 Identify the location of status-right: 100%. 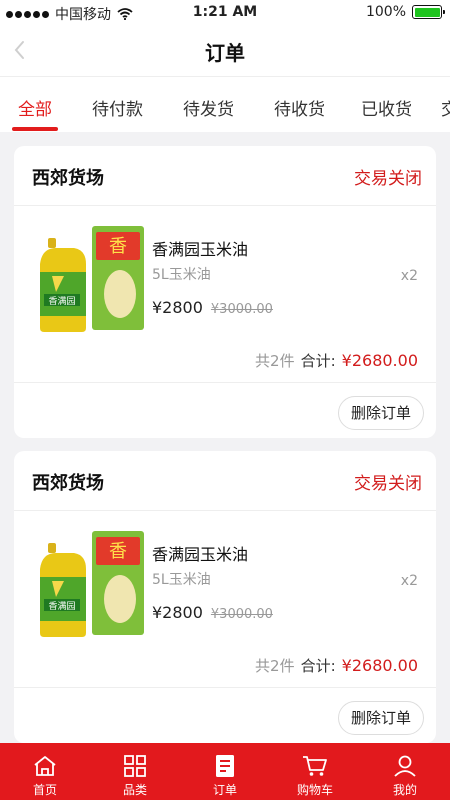
(405, 12).